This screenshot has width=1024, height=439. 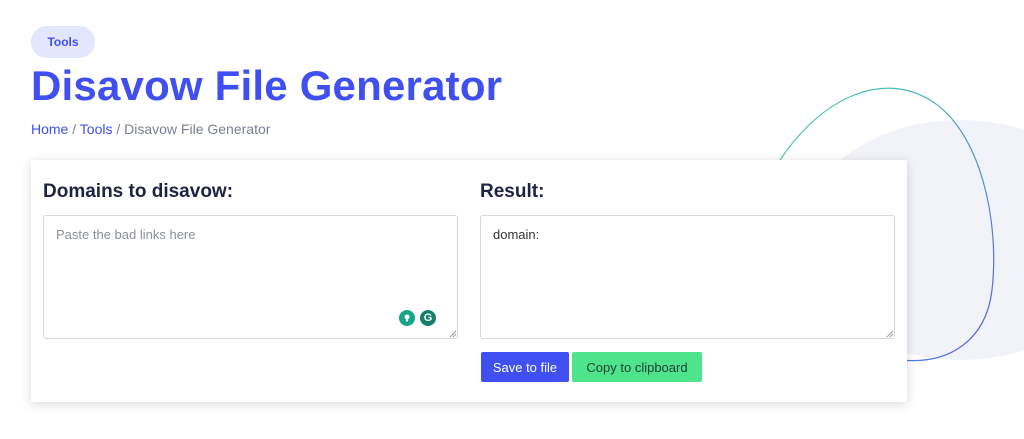 I want to click on grammarly-icon: G, so click(x=428, y=318).